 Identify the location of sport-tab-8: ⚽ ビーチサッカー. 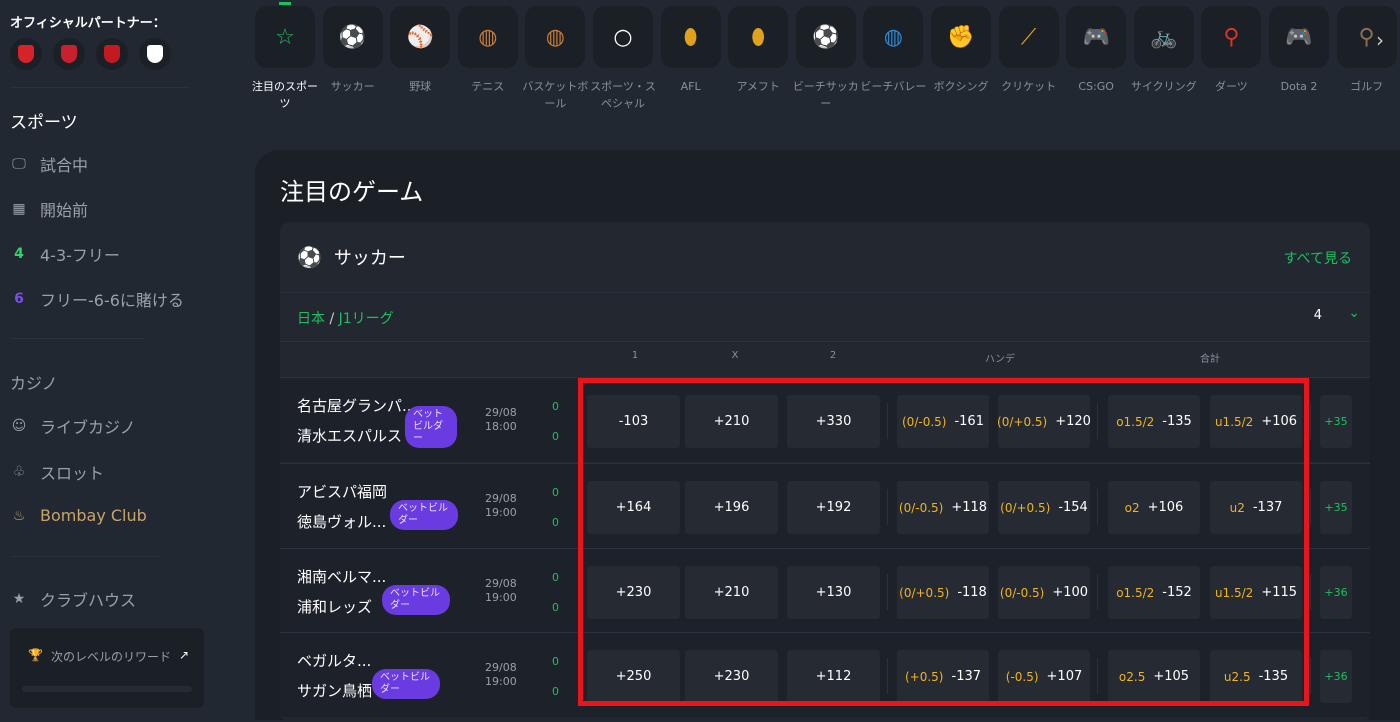
(826, 59).